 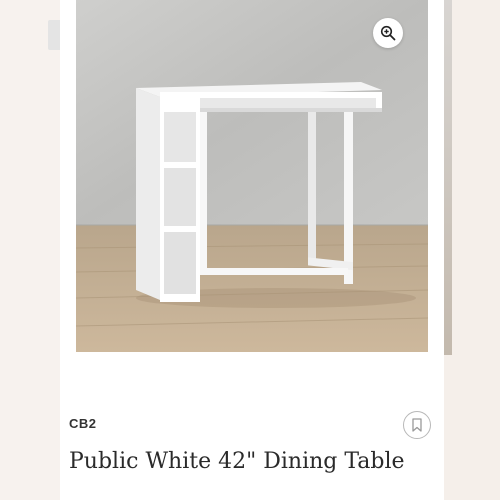 I want to click on previous-card-edge, so click(x=34, y=250).